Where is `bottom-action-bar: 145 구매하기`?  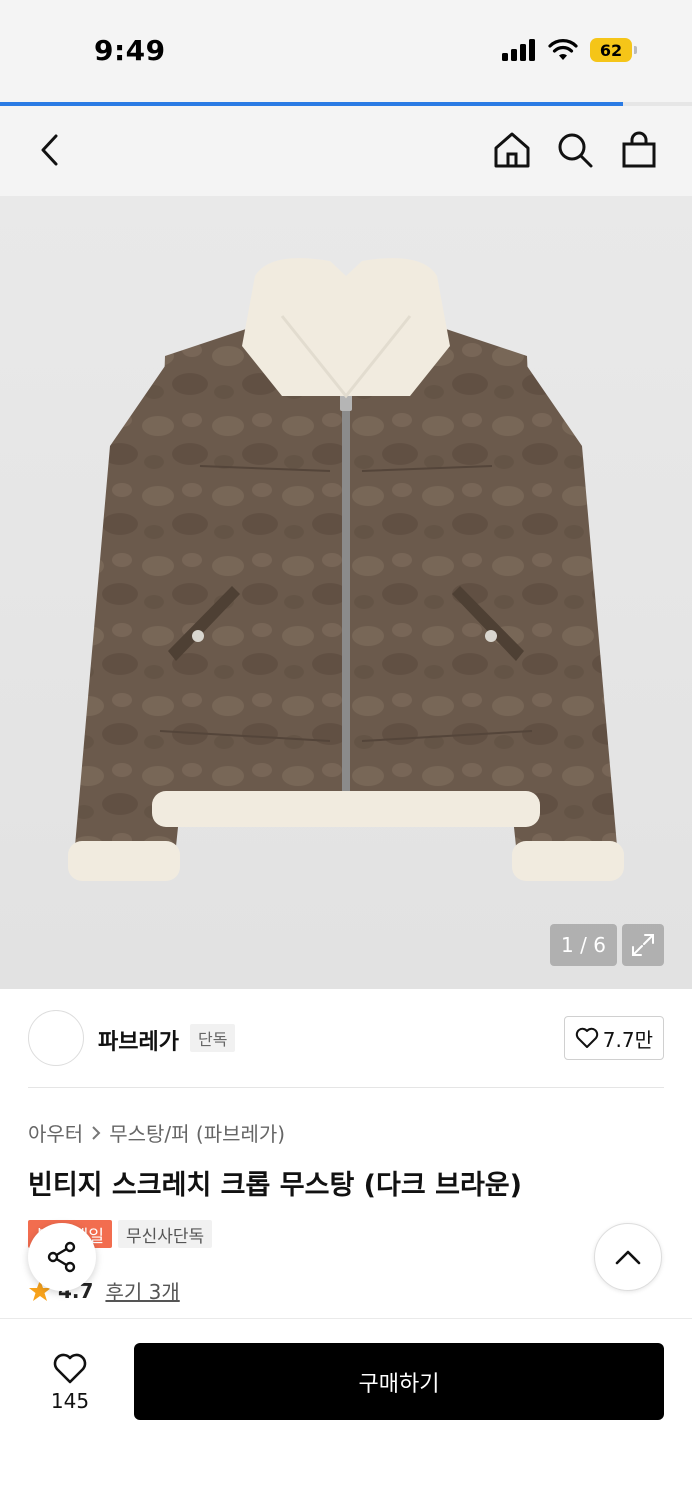
bottom-action-bar: 145 구매하기 is located at coordinates (346, 1409).